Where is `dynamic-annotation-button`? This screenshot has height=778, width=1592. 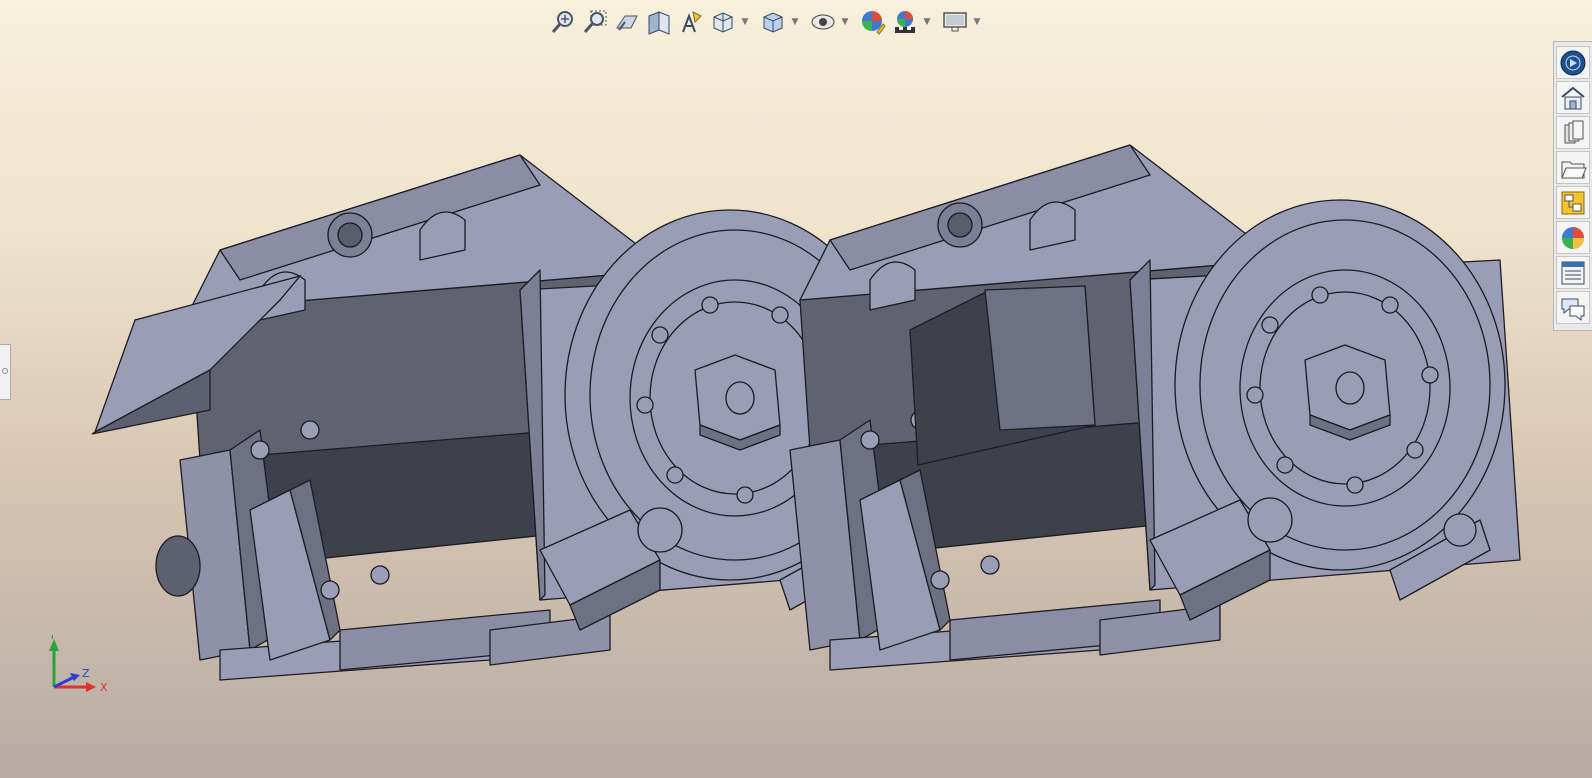 dynamic-annotation-button is located at coordinates (691, 22).